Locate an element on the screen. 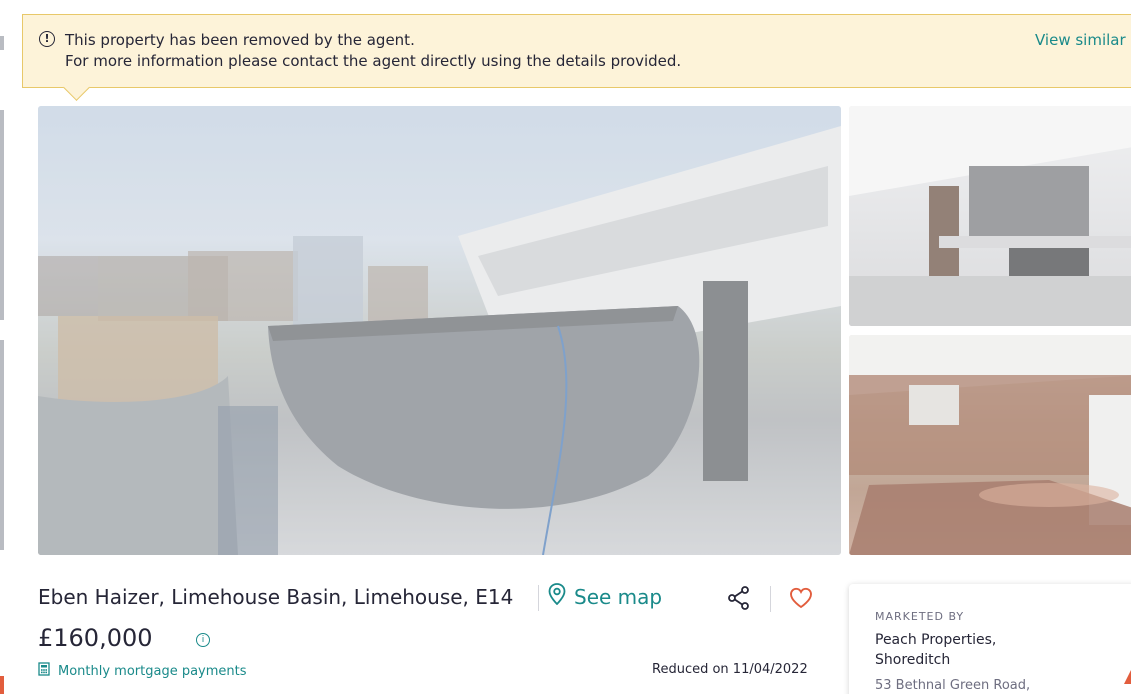 The height and width of the screenshot is (694, 1131). heart-icon is located at coordinates (801, 598).